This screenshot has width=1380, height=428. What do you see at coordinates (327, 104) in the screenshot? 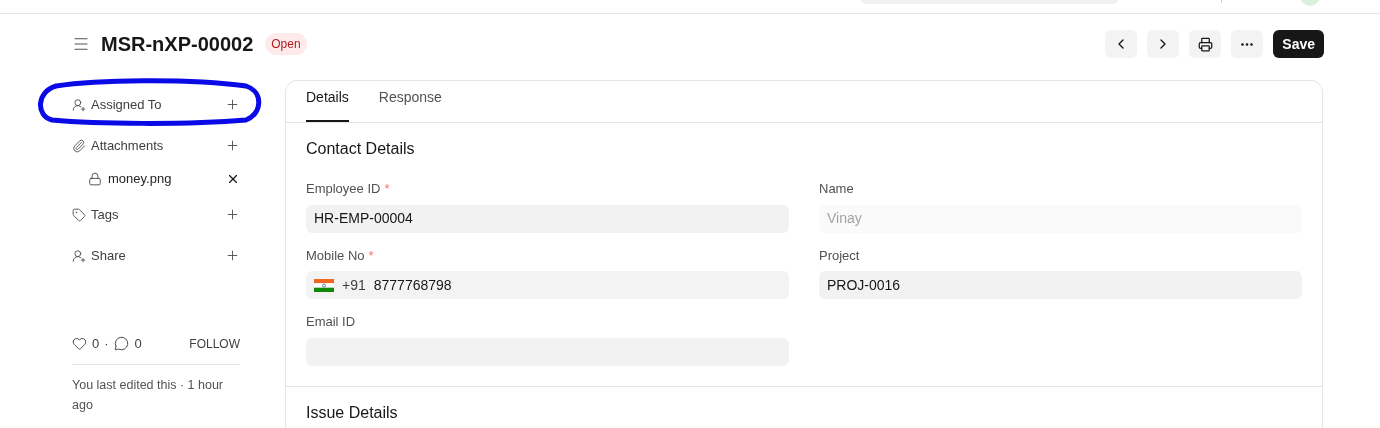
I see `tab: Details` at bounding box center [327, 104].